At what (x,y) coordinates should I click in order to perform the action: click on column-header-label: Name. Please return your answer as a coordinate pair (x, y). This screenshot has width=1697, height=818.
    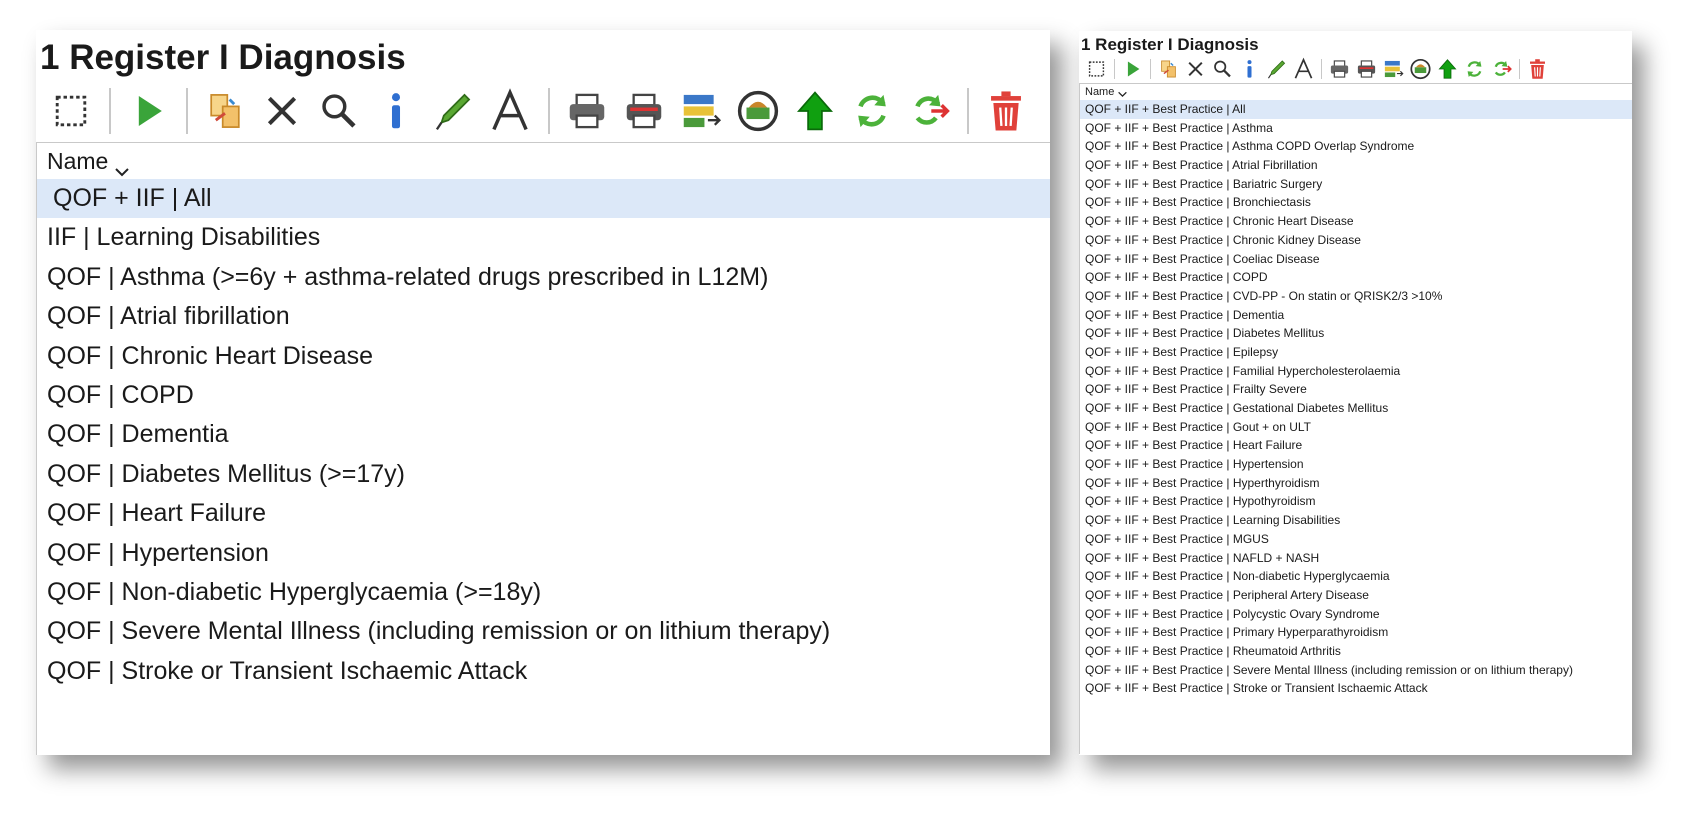
    Looking at the image, I should click on (1100, 92).